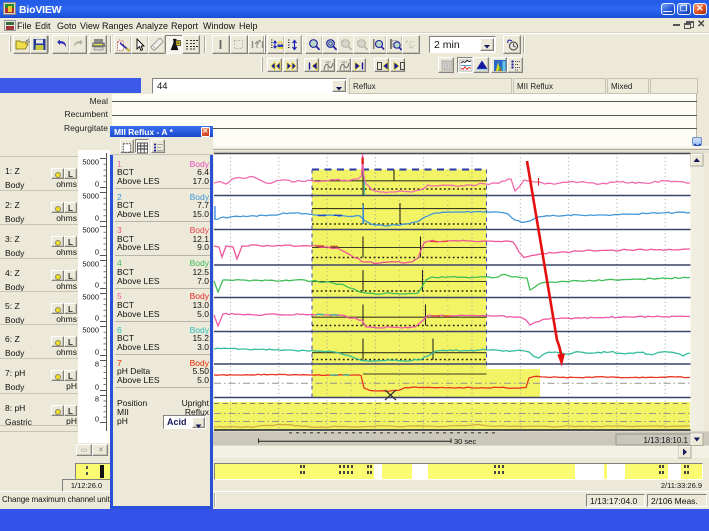 The width and height of the screenshot is (709, 531). Describe the element at coordinates (465, 441) in the screenshot. I see `svg-text: 30 sec` at that location.